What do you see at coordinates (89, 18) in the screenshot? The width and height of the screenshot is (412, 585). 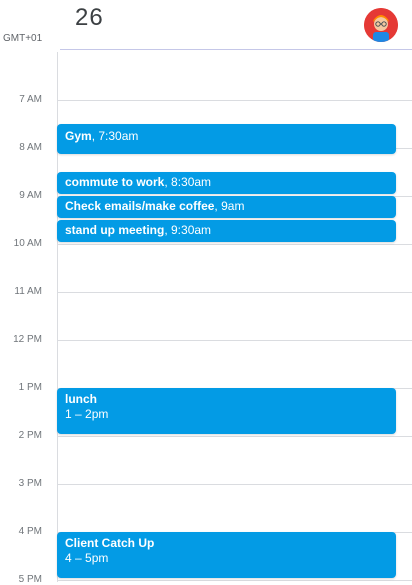 I see `date-number: 26` at bounding box center [89, 18].